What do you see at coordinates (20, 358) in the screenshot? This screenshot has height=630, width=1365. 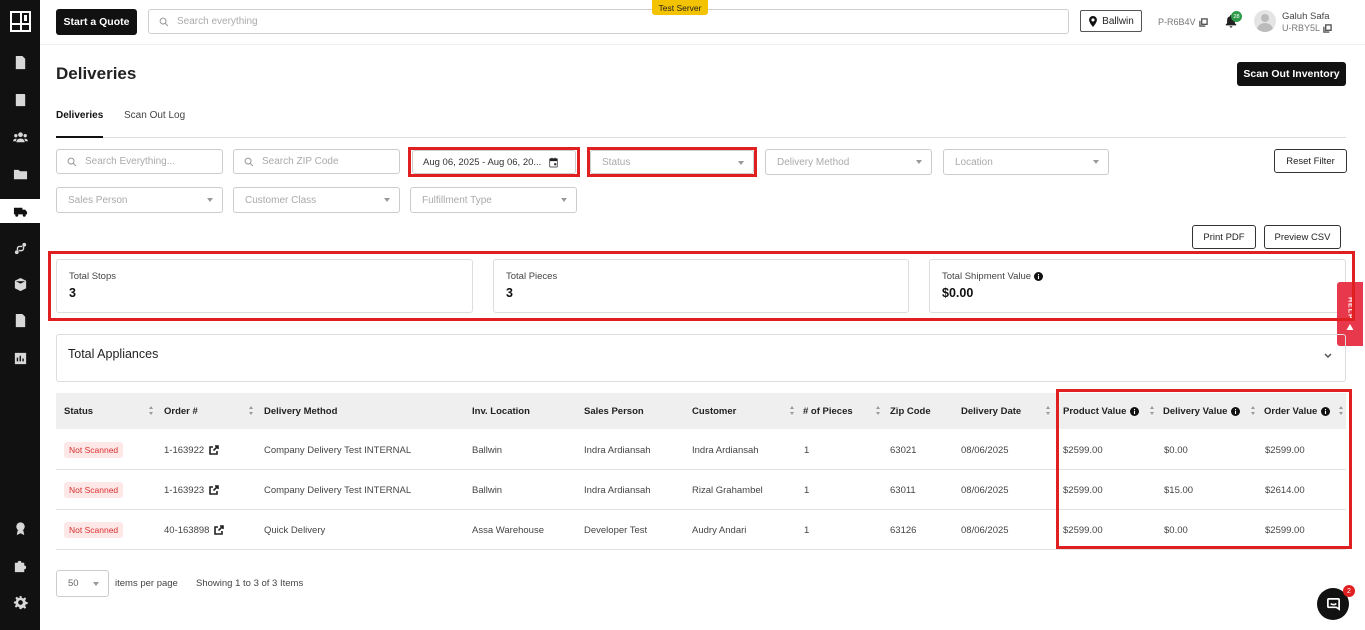 I see `sidebar-chart-icon` at bounding box center [20, 358].